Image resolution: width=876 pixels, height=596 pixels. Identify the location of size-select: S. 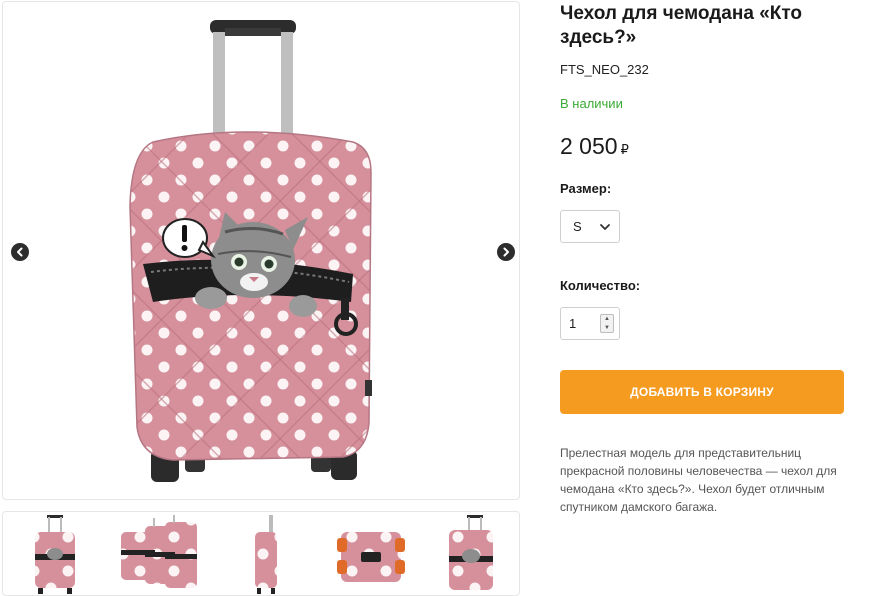
(590, 226).